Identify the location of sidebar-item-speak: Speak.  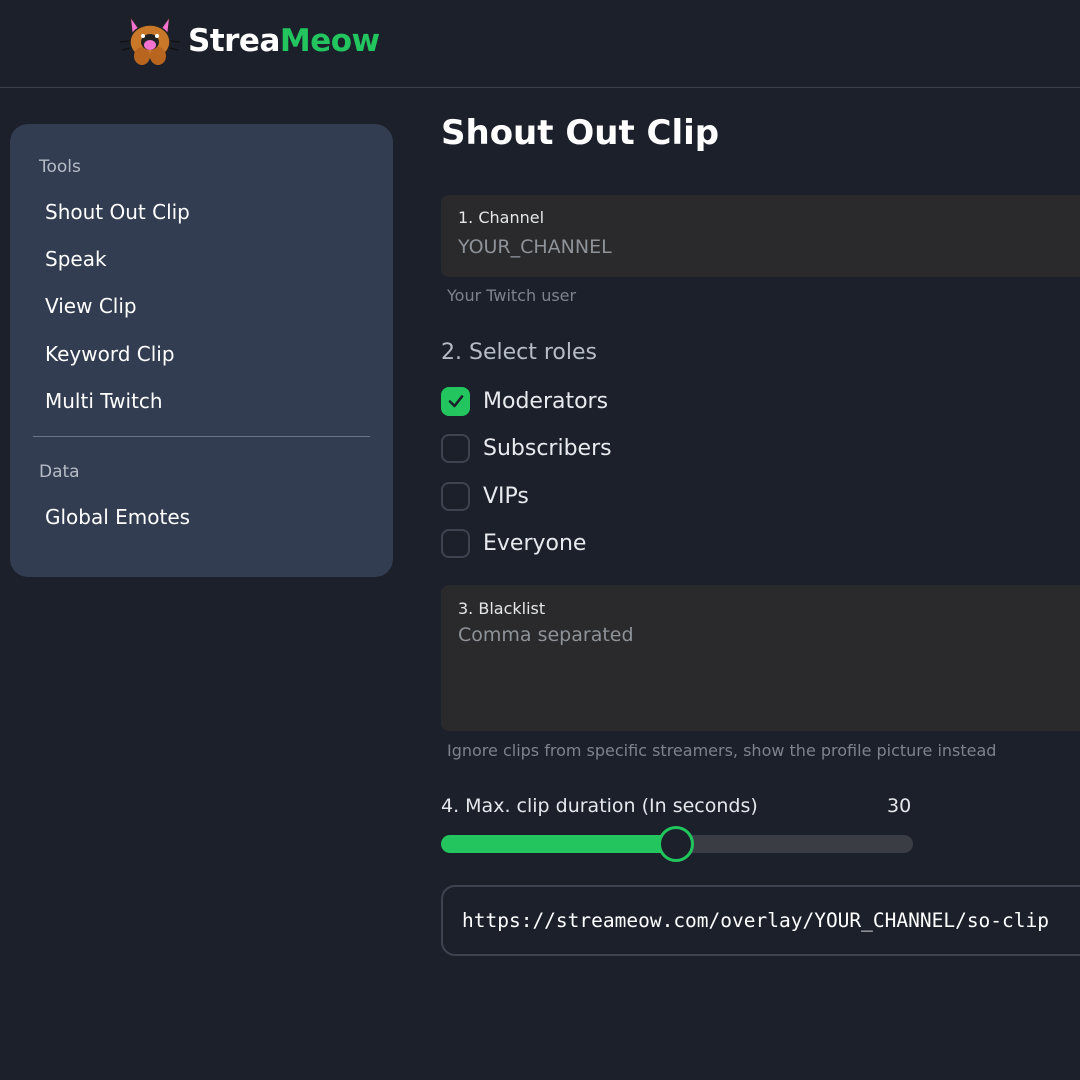
(76, 259).